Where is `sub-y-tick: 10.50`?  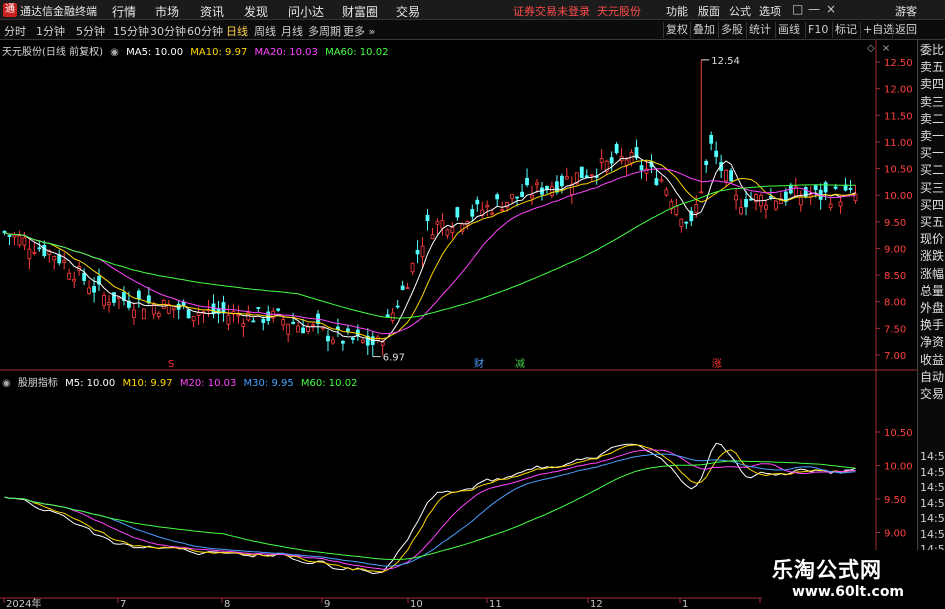 sub-y-tick: 10.50 is located at coordinates (898, 433).